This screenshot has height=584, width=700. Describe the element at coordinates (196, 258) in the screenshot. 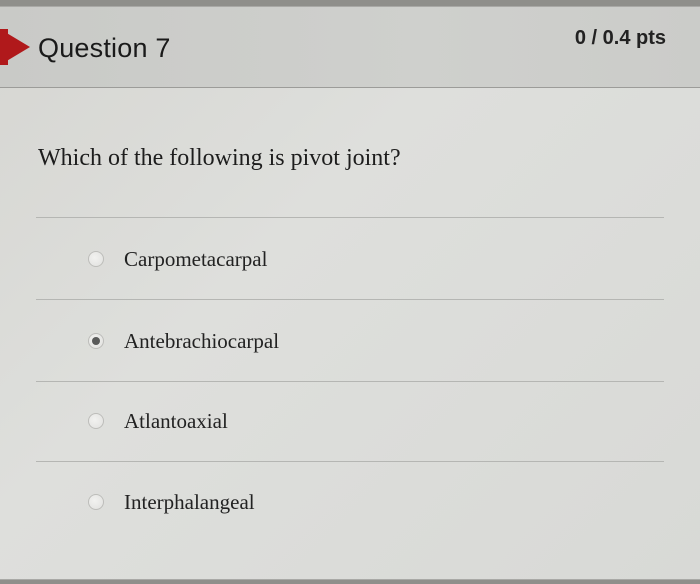

I see `answer-label: Carpometacarpal` at that location.